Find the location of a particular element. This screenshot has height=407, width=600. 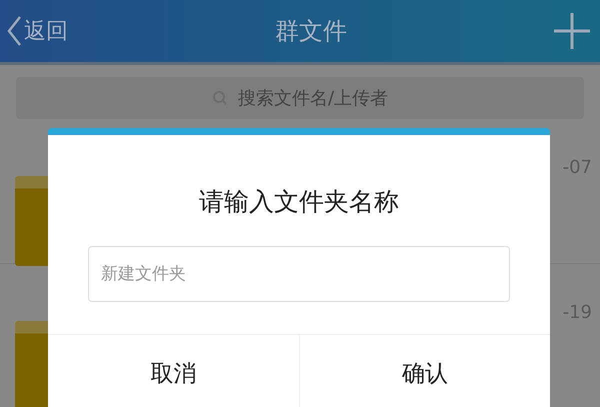

folder-name-field: 新建文件夹 is located at coordinates (299, 274).